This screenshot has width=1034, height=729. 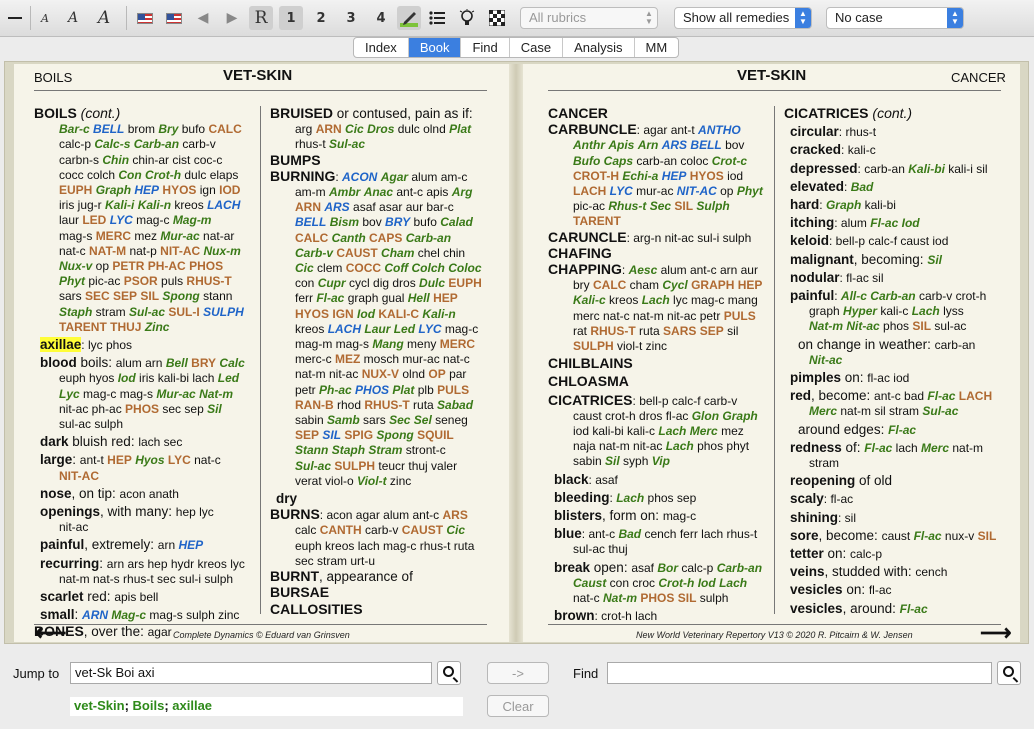 What do you see at coordinates (807, 498) in the screenshot?
I see `rubric-scaly: scaly` at bounding box center [807, 498].